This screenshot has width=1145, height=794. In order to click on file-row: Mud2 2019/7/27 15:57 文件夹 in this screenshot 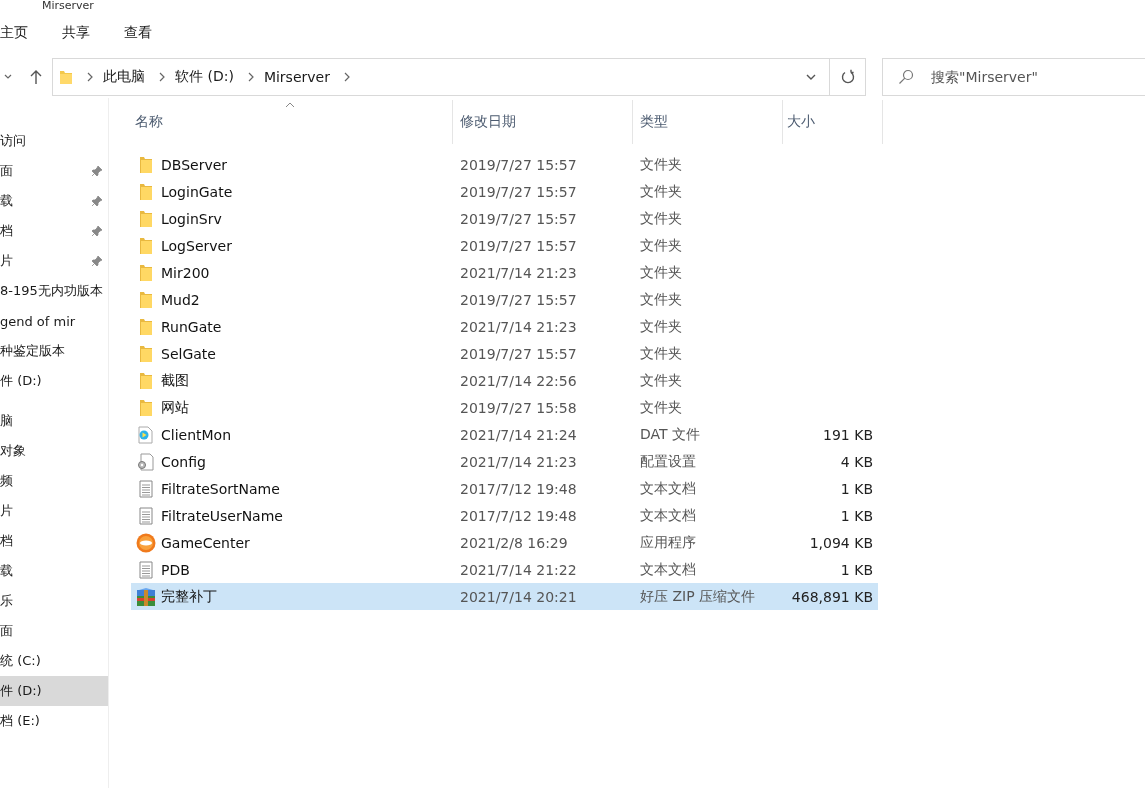, I will do `click(504, 299)`.